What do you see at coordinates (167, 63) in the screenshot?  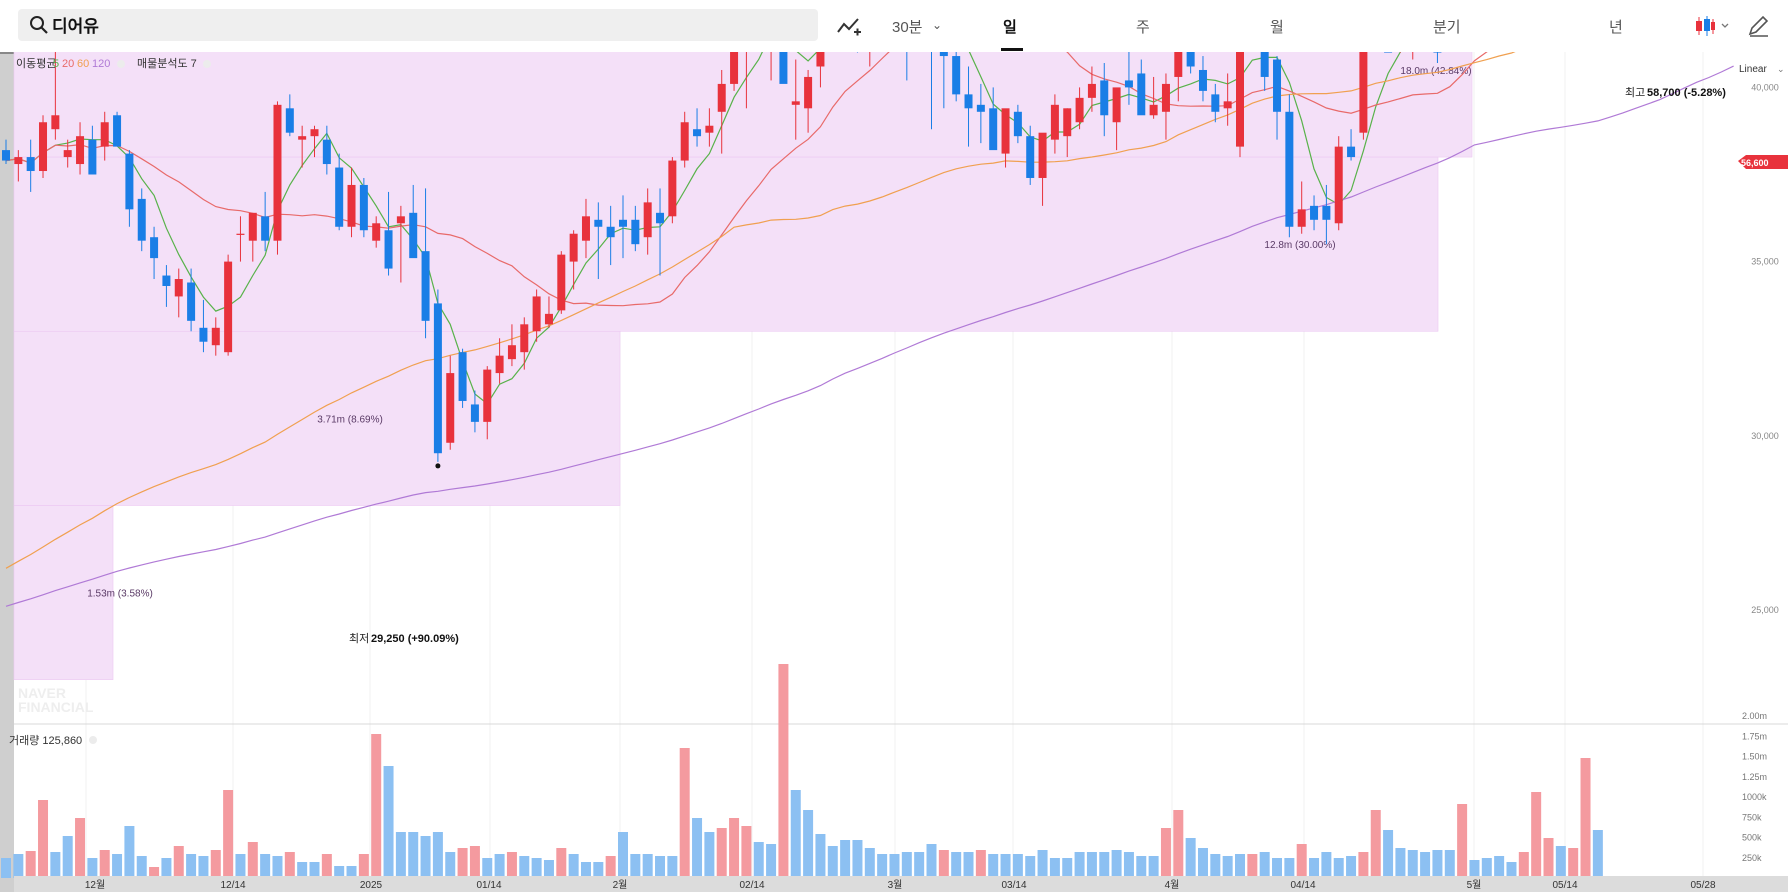 I see `volume-profile-legend: 매물분석도 7` at bounding box center [167, 63].